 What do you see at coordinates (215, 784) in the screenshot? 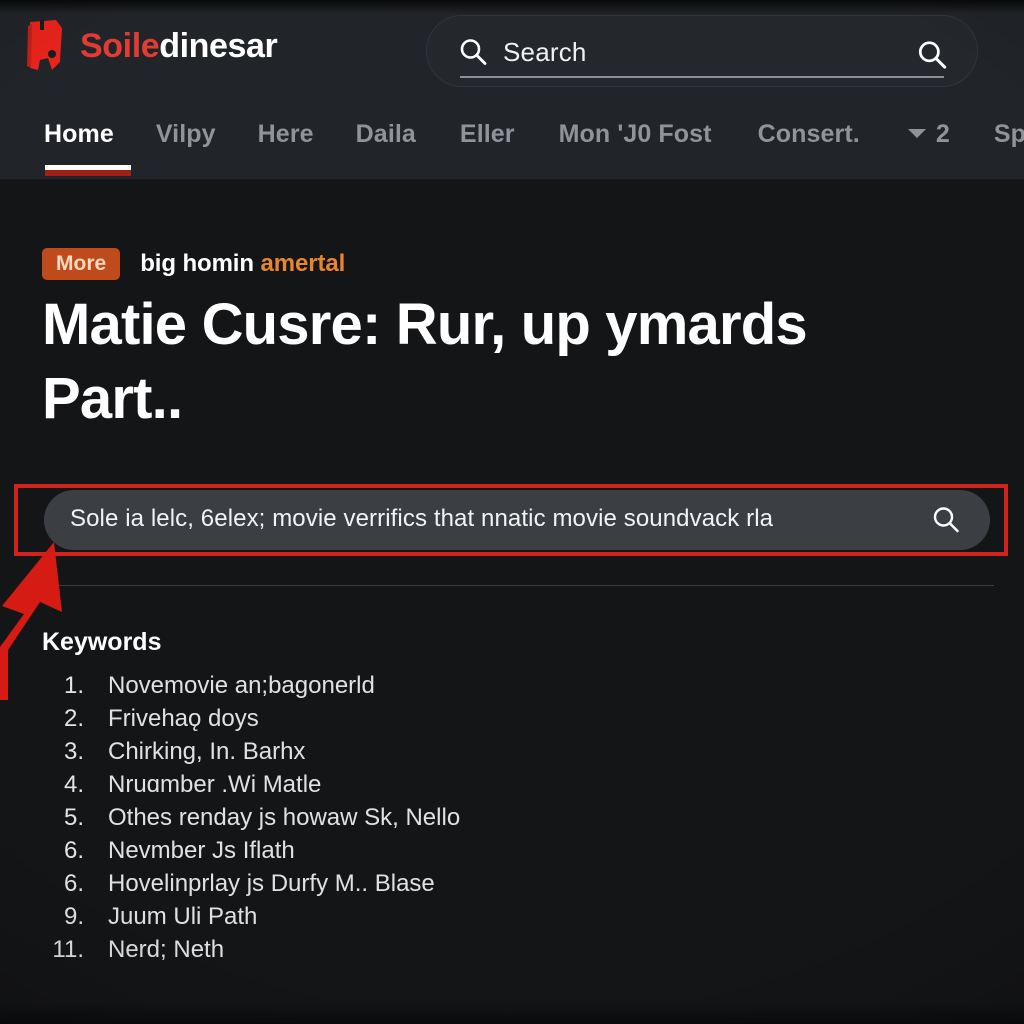
I see `list-item-label: Nruɑmber .Wi Matle` at bounding box center [215, 784].